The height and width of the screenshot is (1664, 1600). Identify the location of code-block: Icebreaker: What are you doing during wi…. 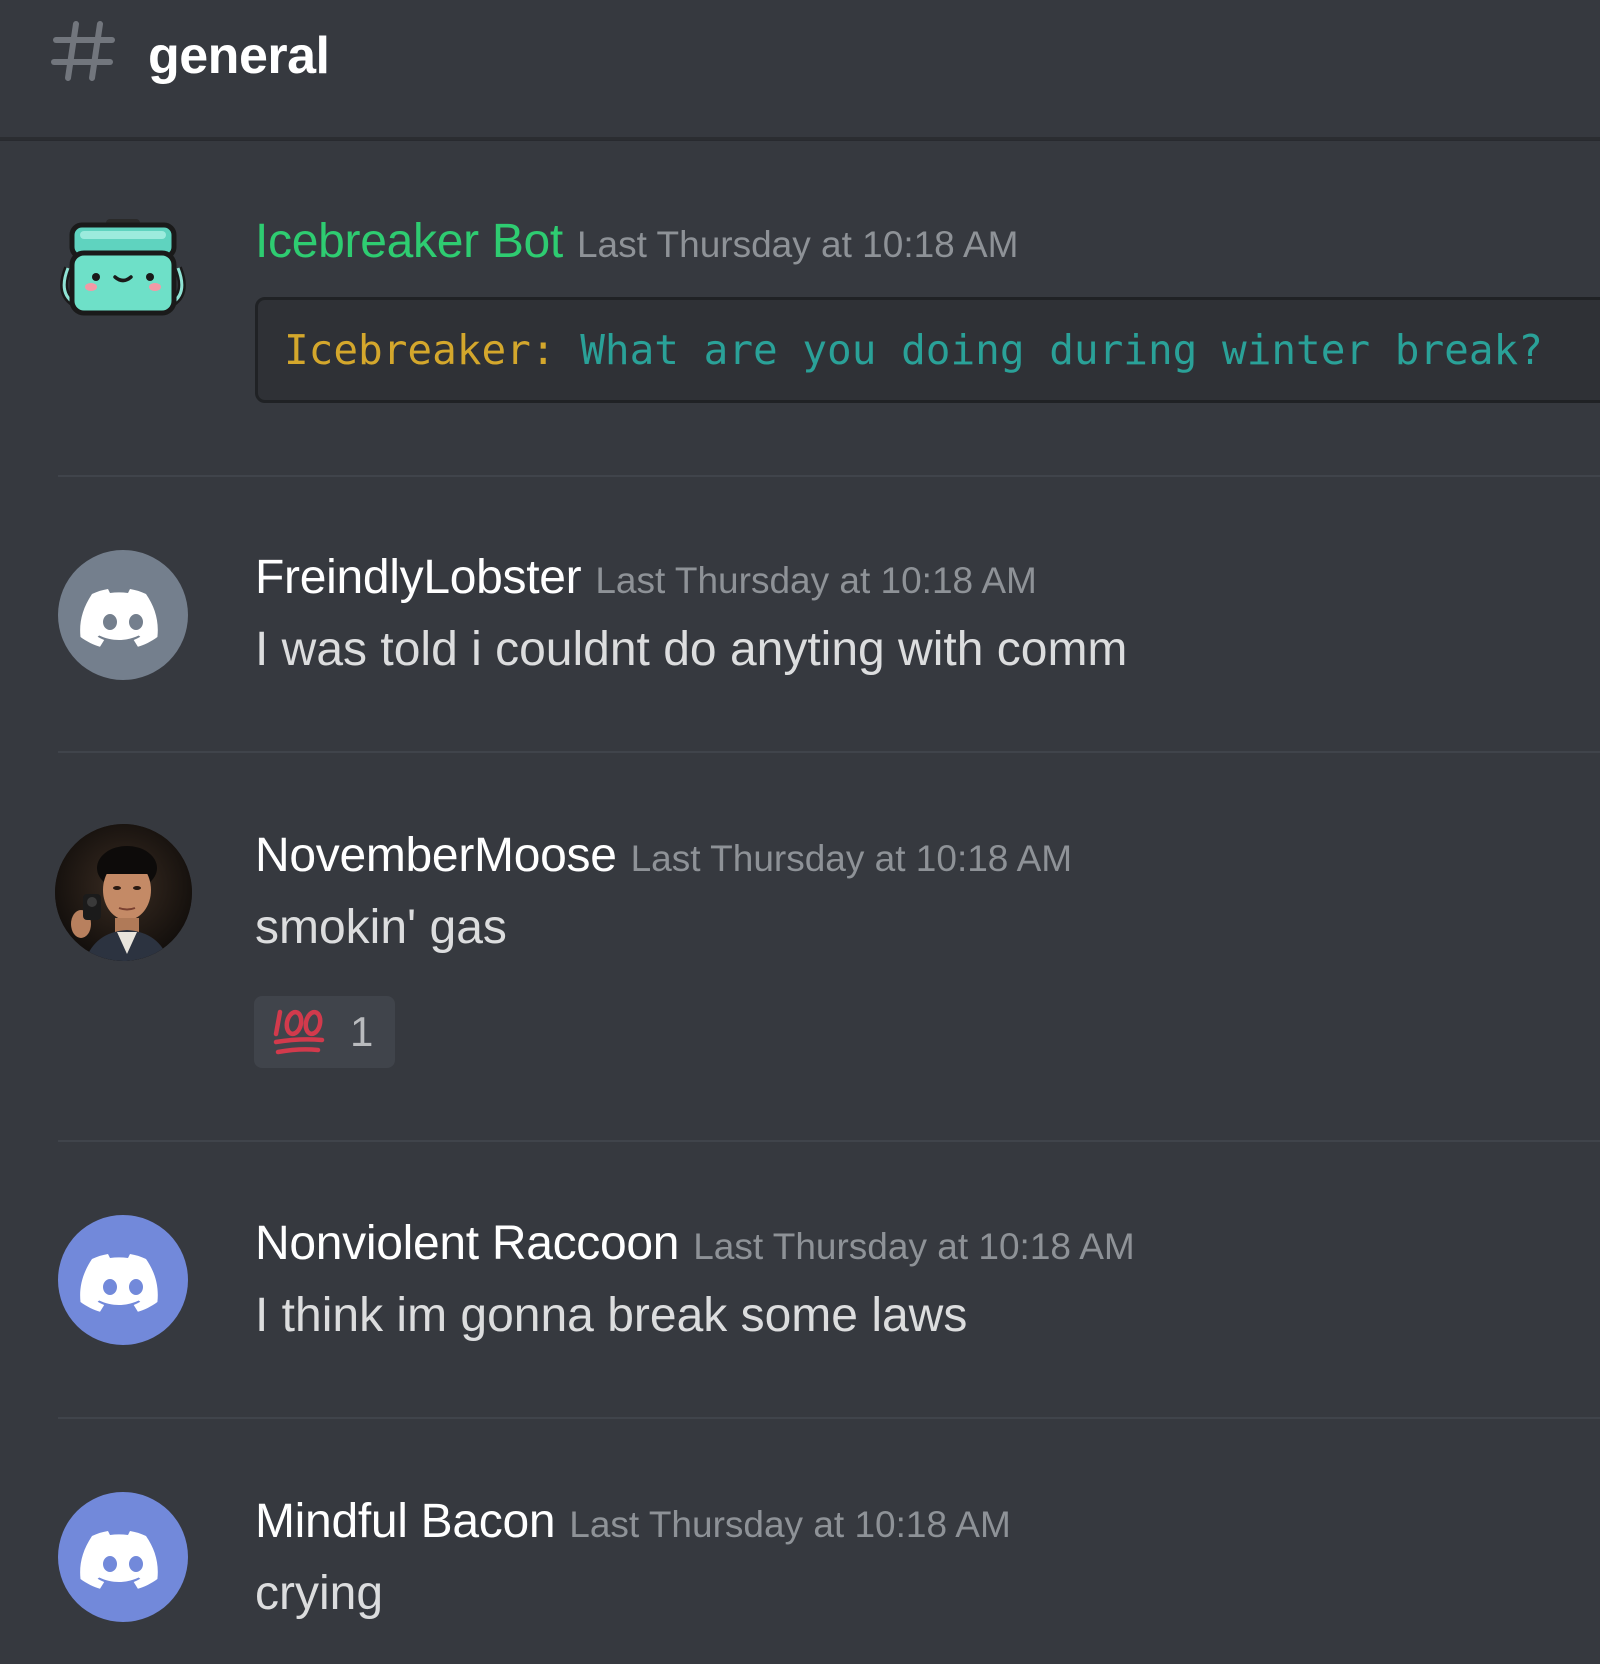
(927, 350).